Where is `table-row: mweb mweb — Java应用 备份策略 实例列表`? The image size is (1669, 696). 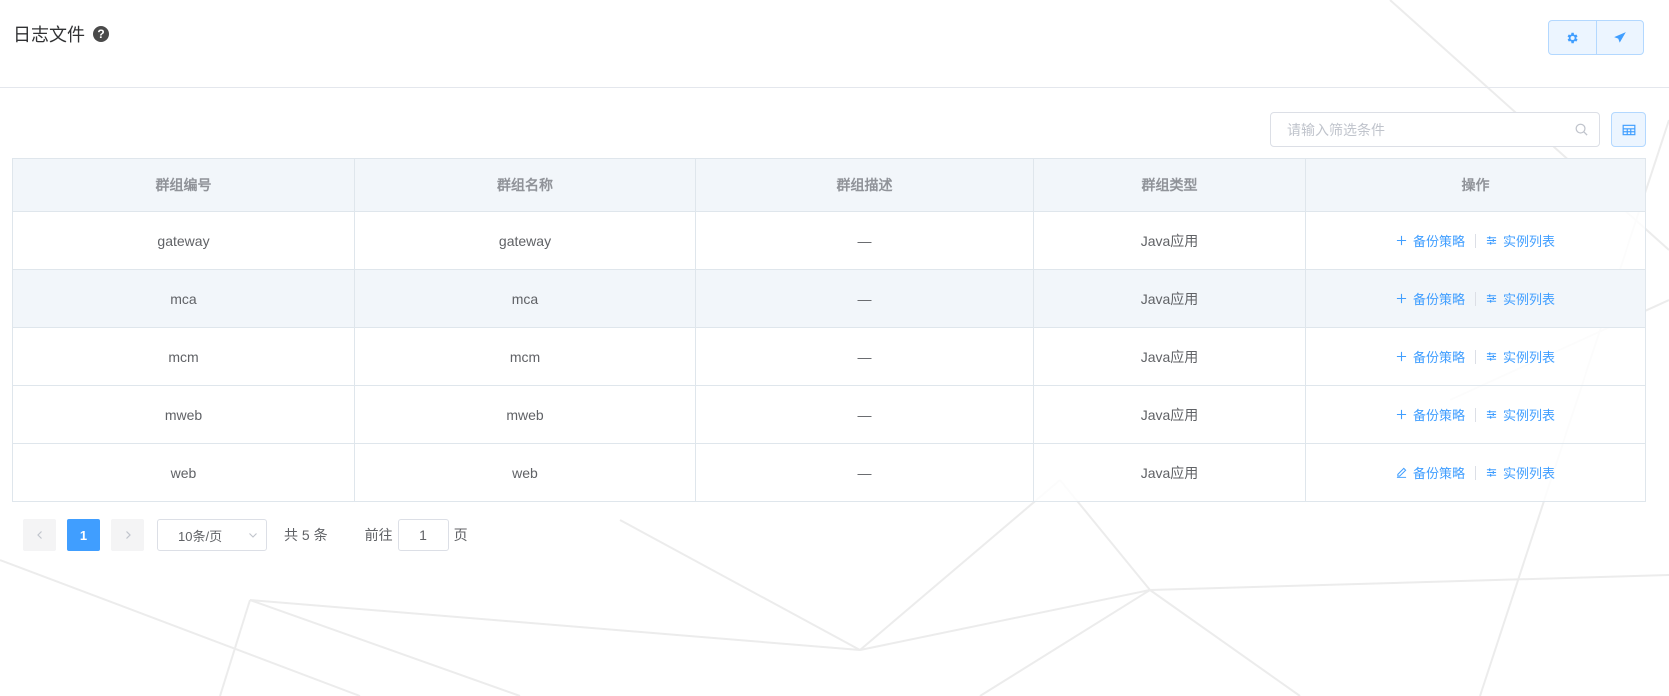 table-row: mweb mweb — Java应用 备份策略 实例列表 is located at coordinates (829, 414).